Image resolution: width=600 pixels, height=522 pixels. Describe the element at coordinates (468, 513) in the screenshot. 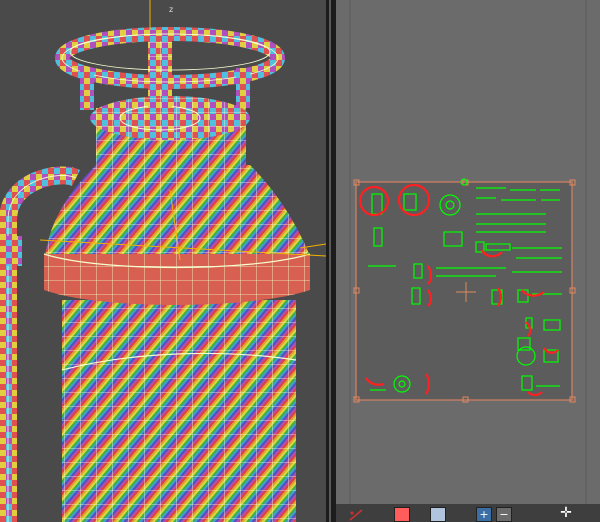

I see `uv-editor-toolbar: + − ✛` at that location.